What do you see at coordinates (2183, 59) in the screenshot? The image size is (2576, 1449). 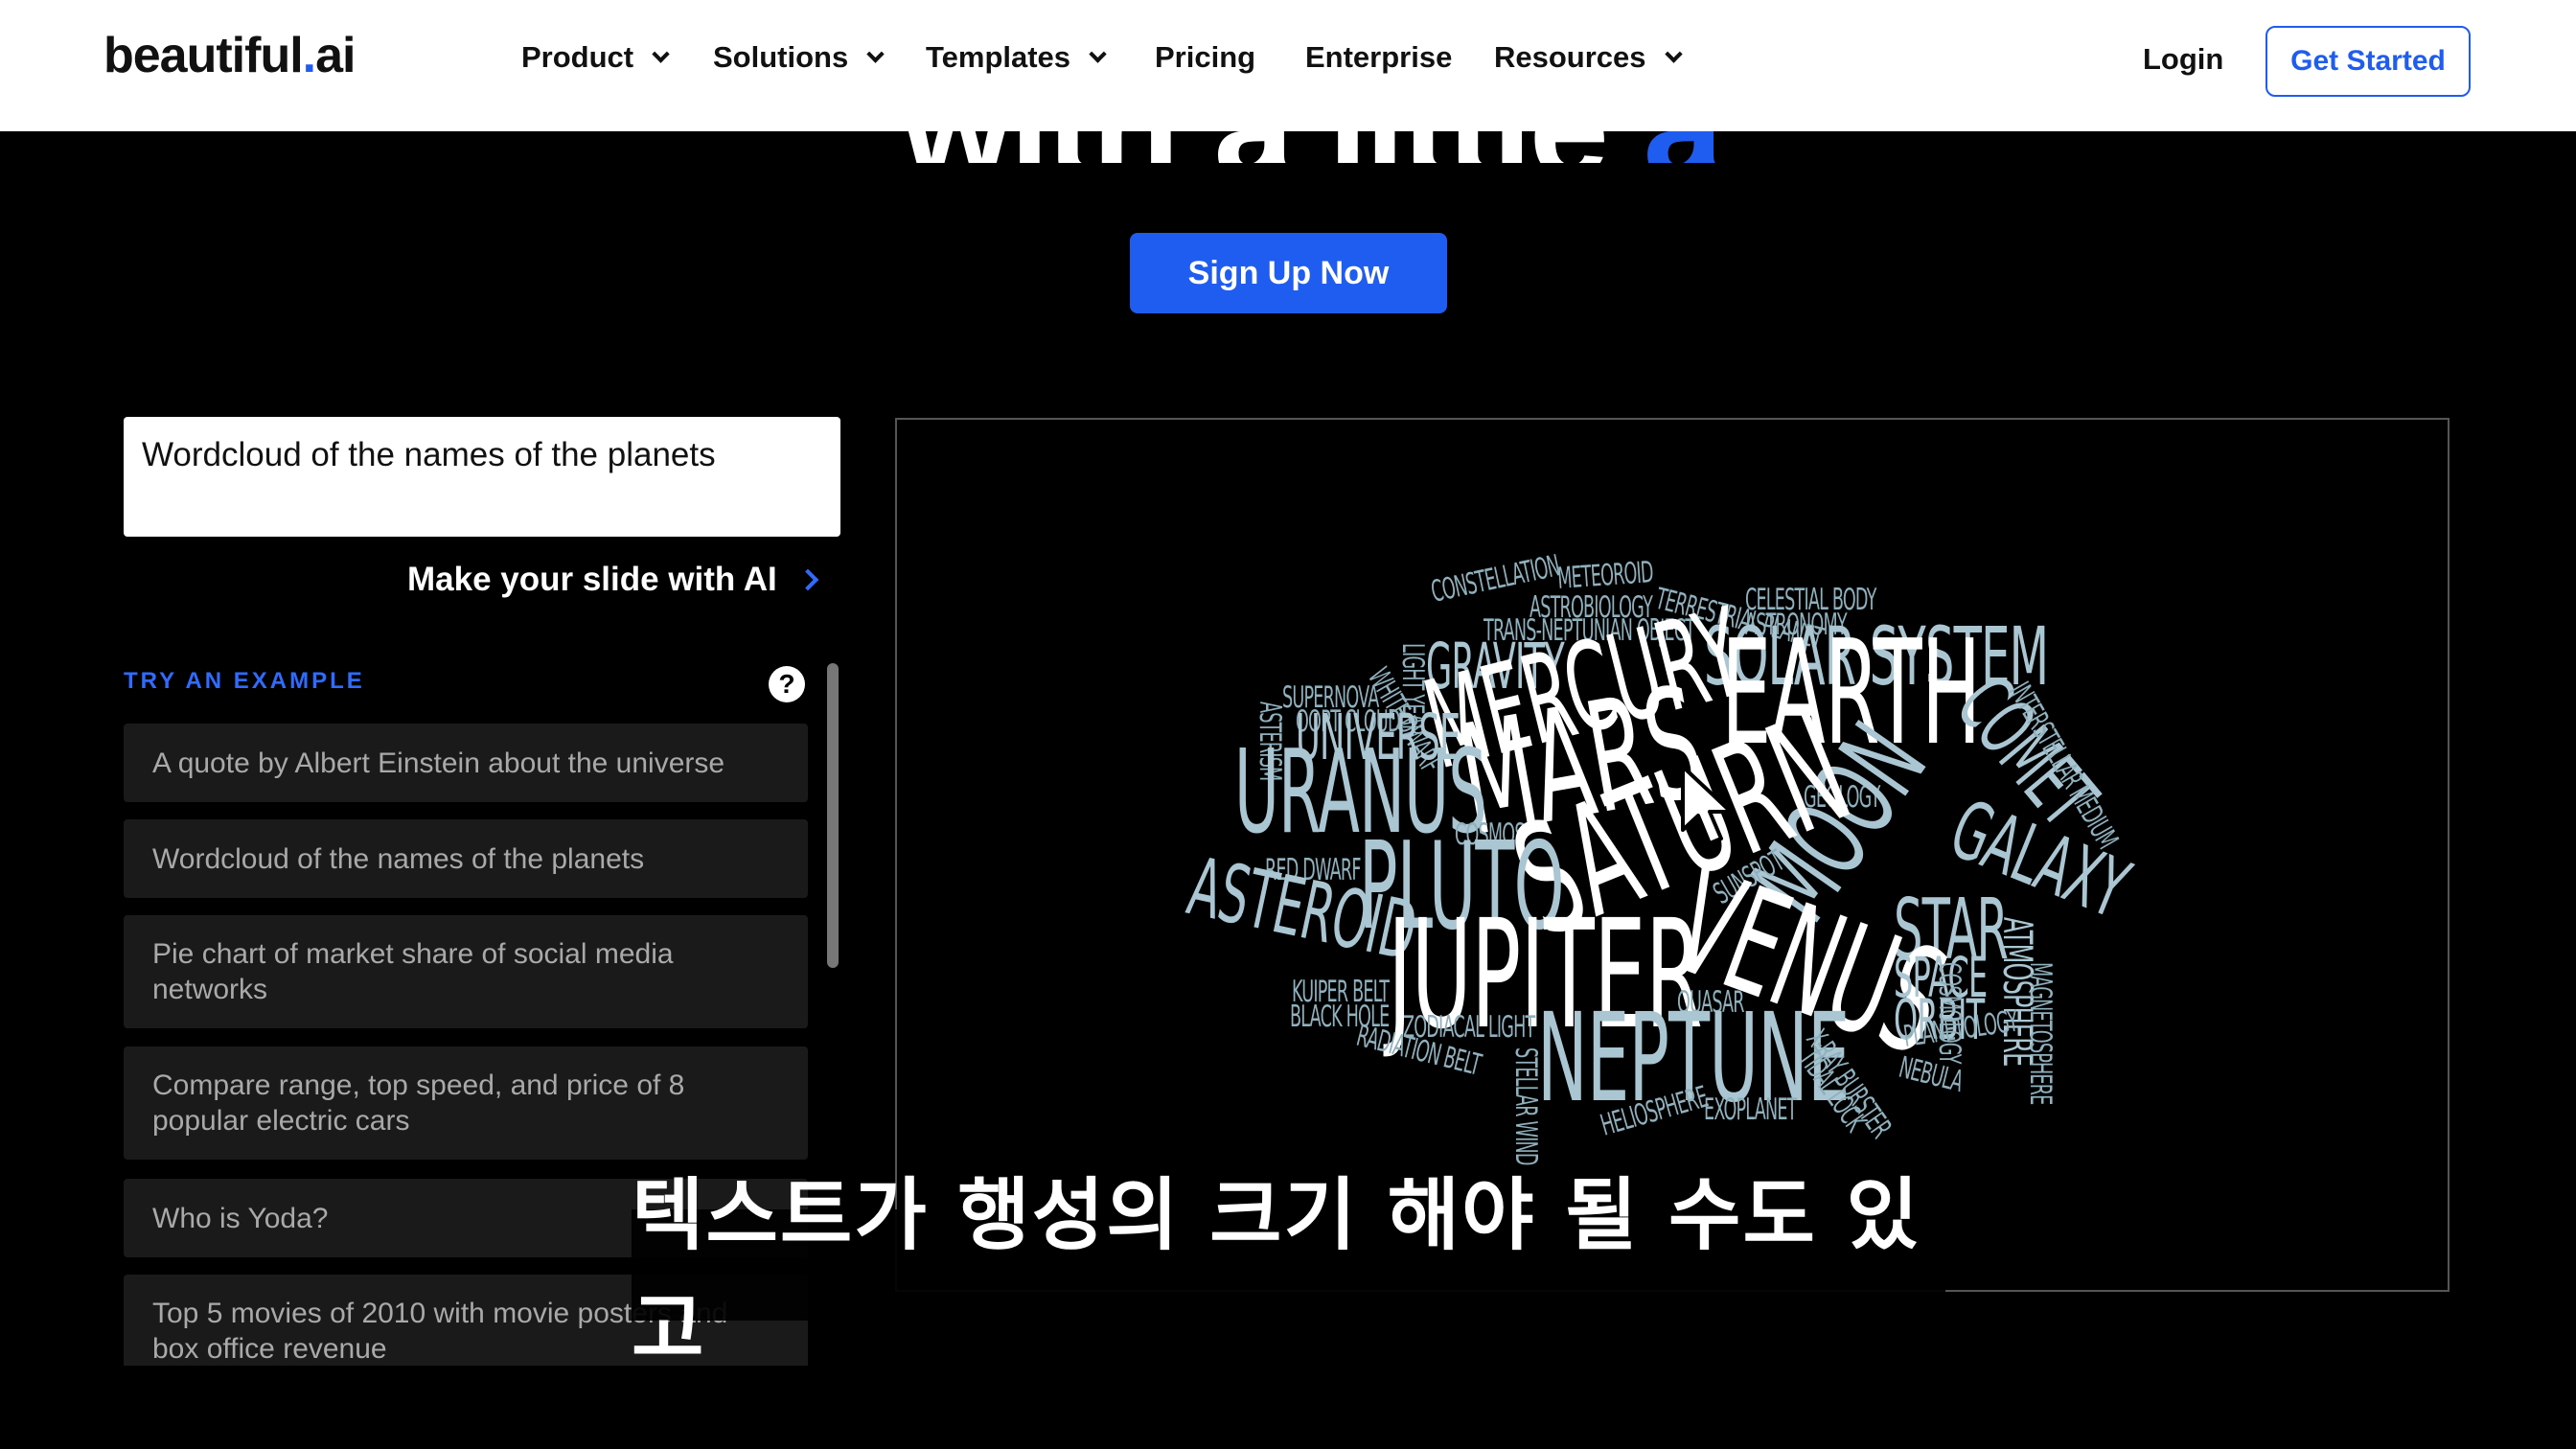 I see `login-link: Login` at bounding box center [2183, 59].